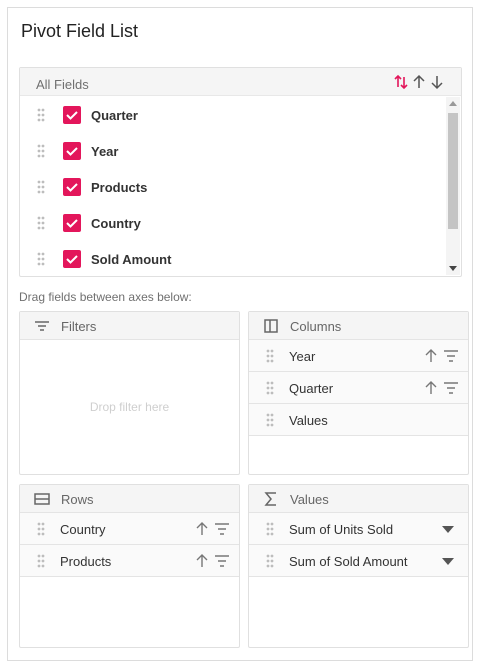 This screenshot has height=669, width=479. Describe the element at coordinates (232, 258) in the screenshot. I see `field-item-sold-amount: Sold Amount` at that location.